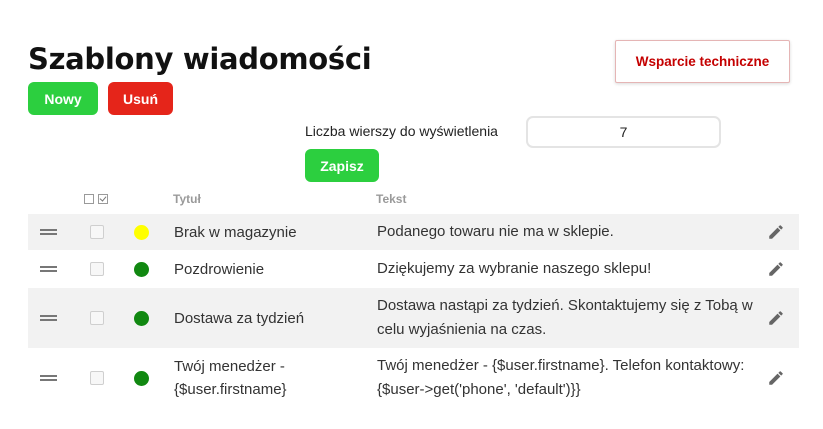 The width and height of the screenshot is (823, 429). Describe the element at coordinates (514, 268) in the screenshot. I see `row-text: Dziękujemy za wybranie naszego sklepu!` at that location.